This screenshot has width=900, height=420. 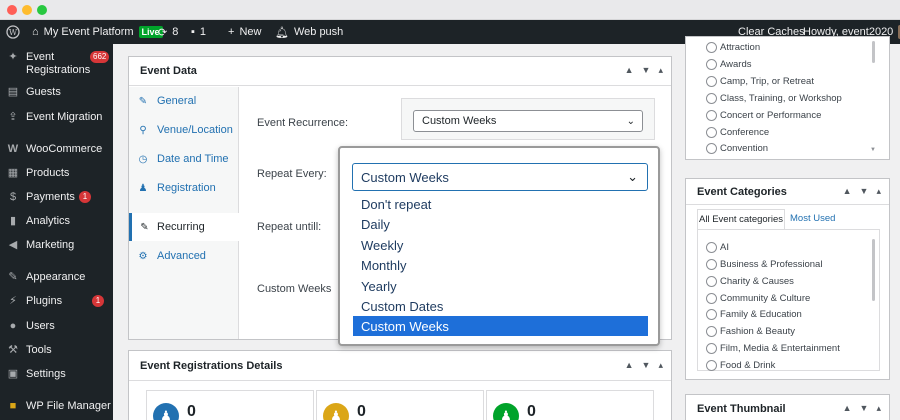 What do you see at coordinates (774, 98) in the screenshot?
I see `checkbox-class: Class, Training, or Workshop` at bounding box center [774, 98].